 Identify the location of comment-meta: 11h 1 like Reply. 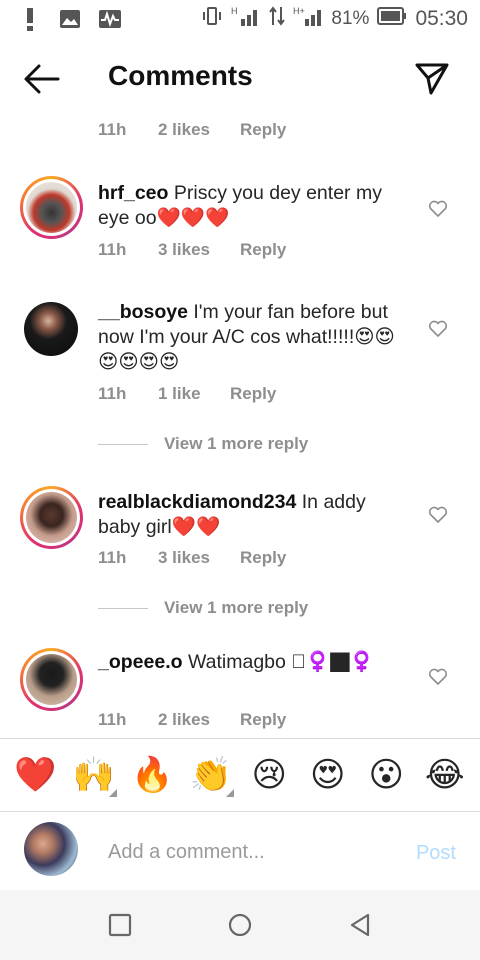
(187, 394).